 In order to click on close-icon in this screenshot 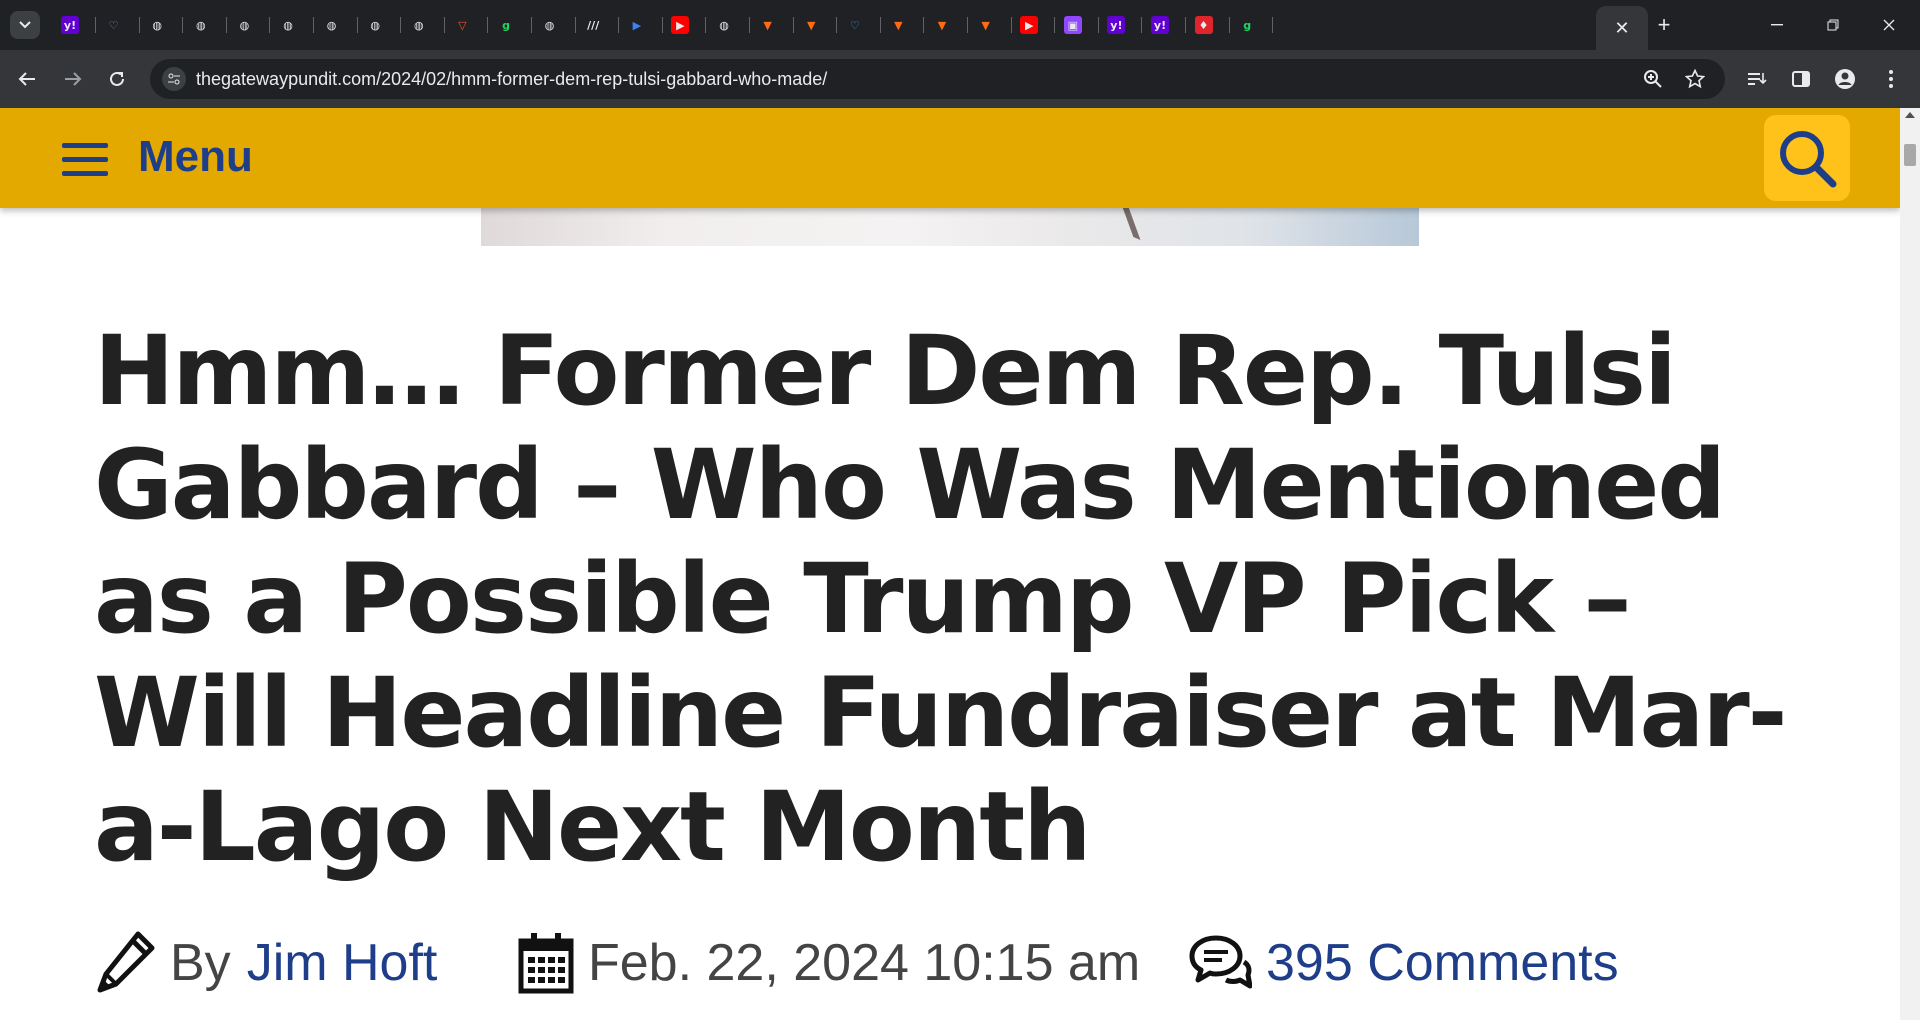, I will do `click(1889, 25)`.